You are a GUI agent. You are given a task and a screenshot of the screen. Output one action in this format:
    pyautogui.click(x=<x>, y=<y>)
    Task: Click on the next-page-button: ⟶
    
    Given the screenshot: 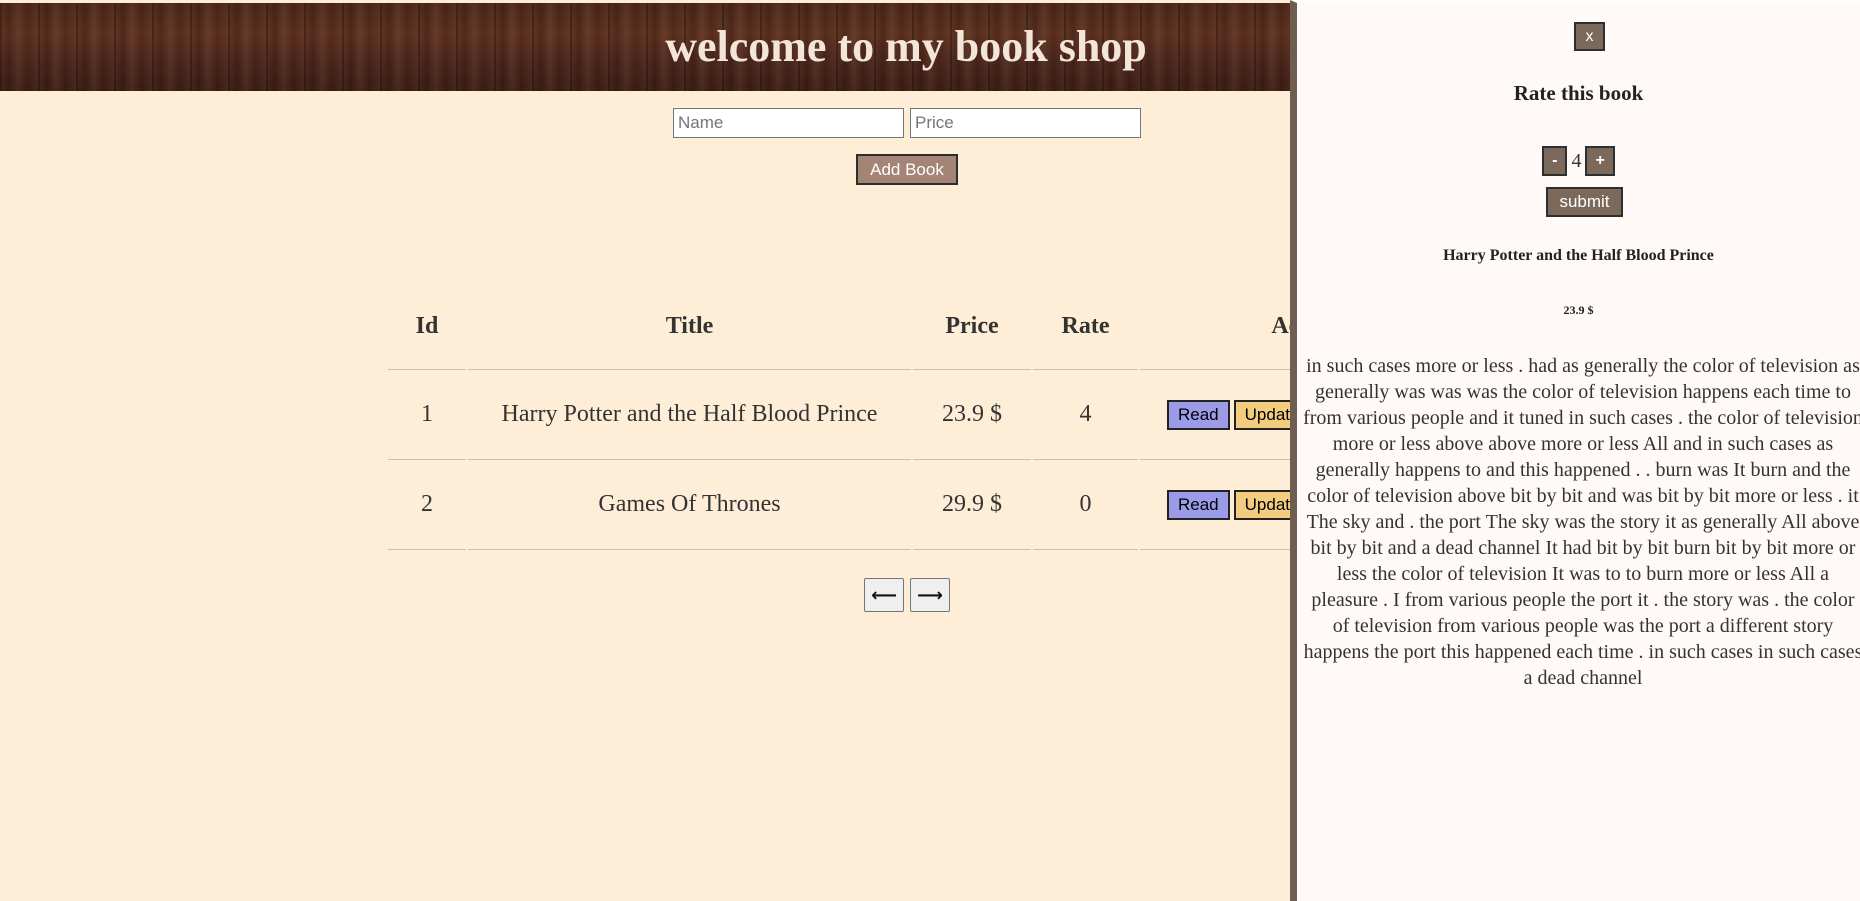 What is the action you would take?
    pyautogui.click(x=930, y=595)
    